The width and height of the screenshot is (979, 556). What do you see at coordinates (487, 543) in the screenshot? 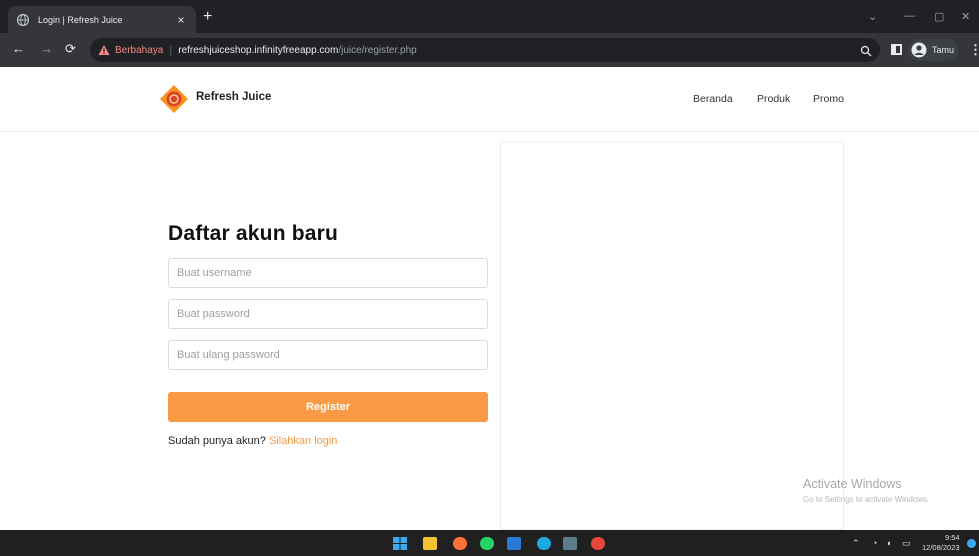
I see `whatsapp-icon` at bounding box center [487, 543].